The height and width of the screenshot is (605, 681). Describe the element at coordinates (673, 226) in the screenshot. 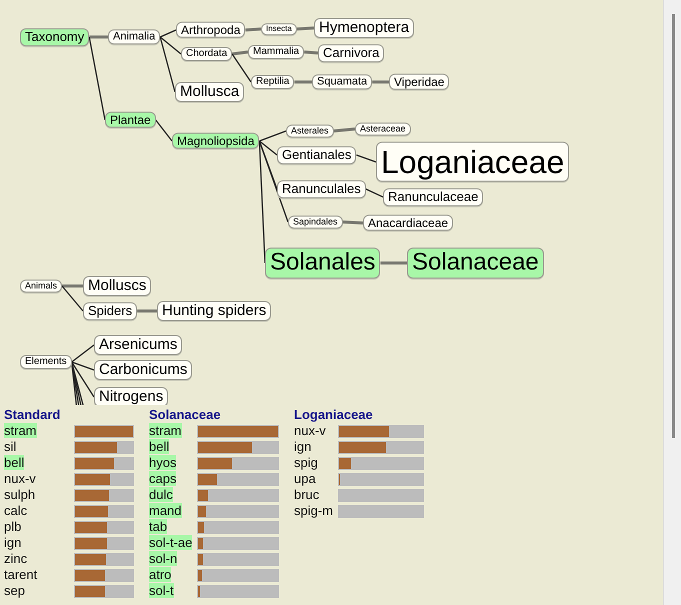

I see `scrollbar-thumb` at that location.